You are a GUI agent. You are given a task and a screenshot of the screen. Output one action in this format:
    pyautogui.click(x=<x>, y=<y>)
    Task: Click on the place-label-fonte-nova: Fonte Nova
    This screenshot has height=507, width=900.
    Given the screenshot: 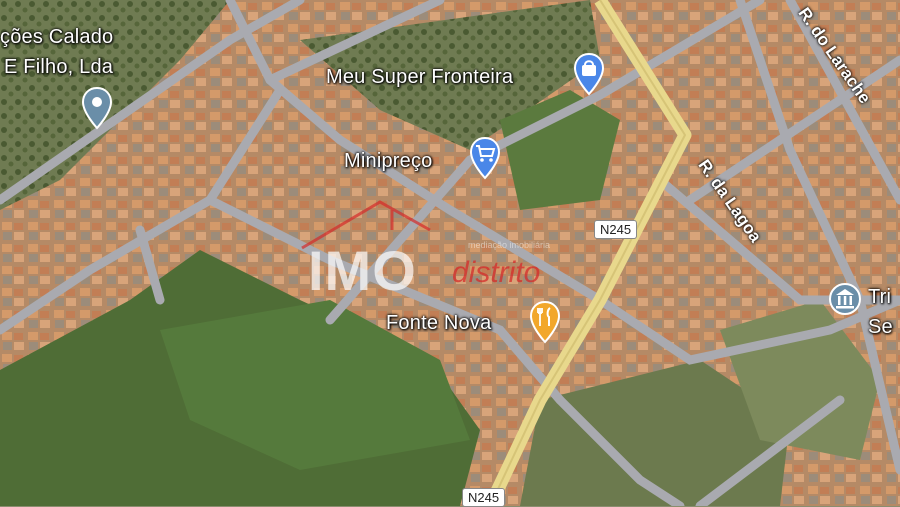 What is the action you would take?
    pyautogui.click(x=438, y=323)
    